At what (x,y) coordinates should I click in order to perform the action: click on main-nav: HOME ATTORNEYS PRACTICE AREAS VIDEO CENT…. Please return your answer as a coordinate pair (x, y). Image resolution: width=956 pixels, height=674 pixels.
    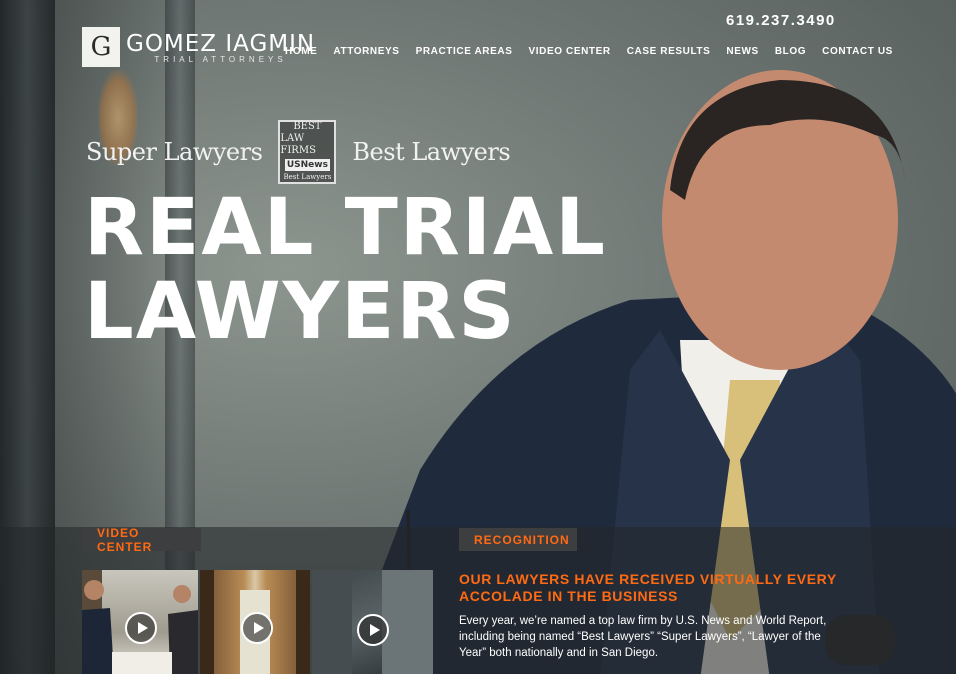
    Looking at the image, I should click on (589, 51).